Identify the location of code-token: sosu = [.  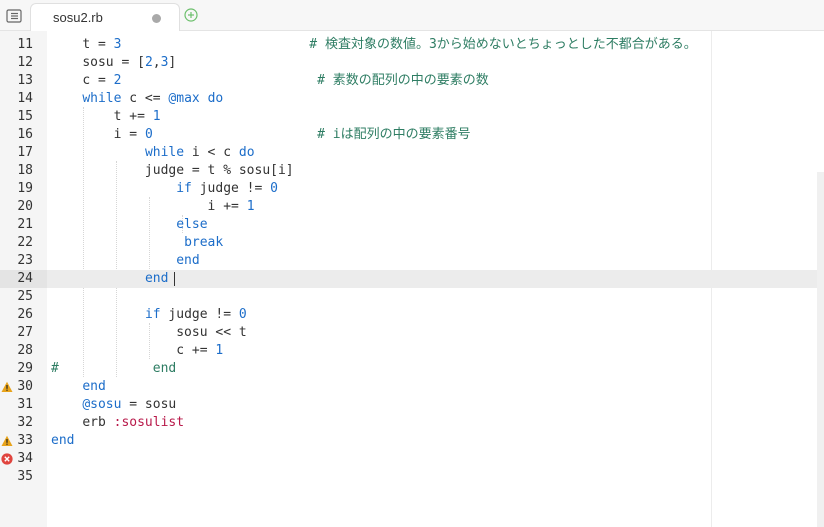
(113, 62).